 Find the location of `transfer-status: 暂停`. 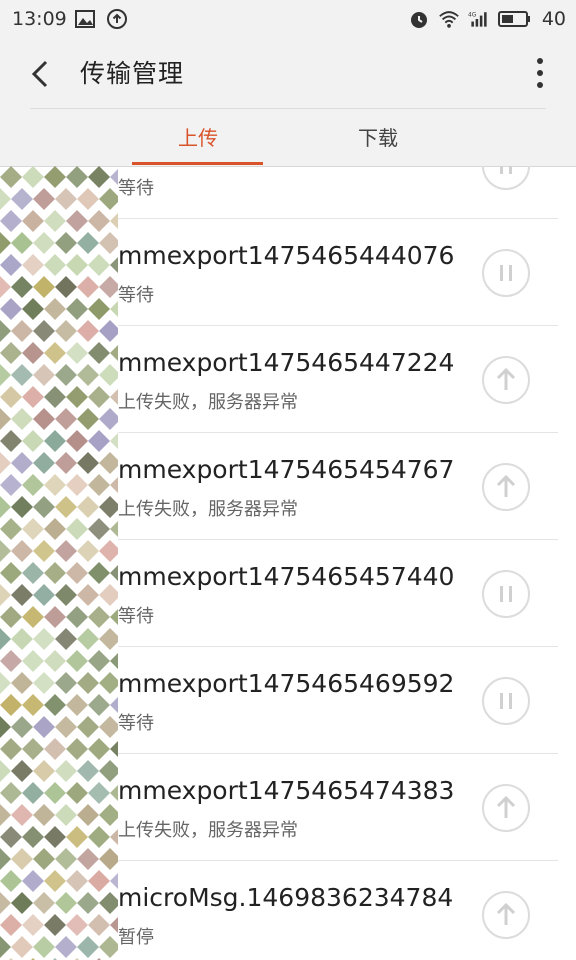

transfer-status: 暂停 is located at coordinates (136, 937).